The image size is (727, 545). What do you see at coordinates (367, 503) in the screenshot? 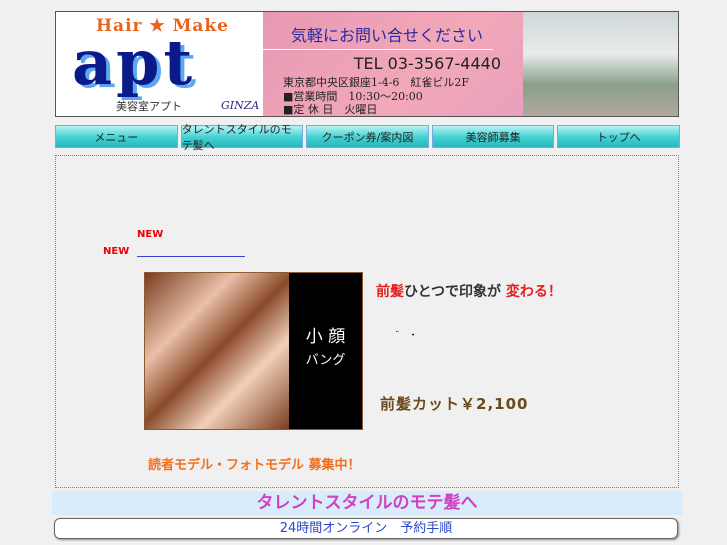
I see `talent-style-link: タレントスタイルのモテ髪へ` at bounding box center [367, 503].